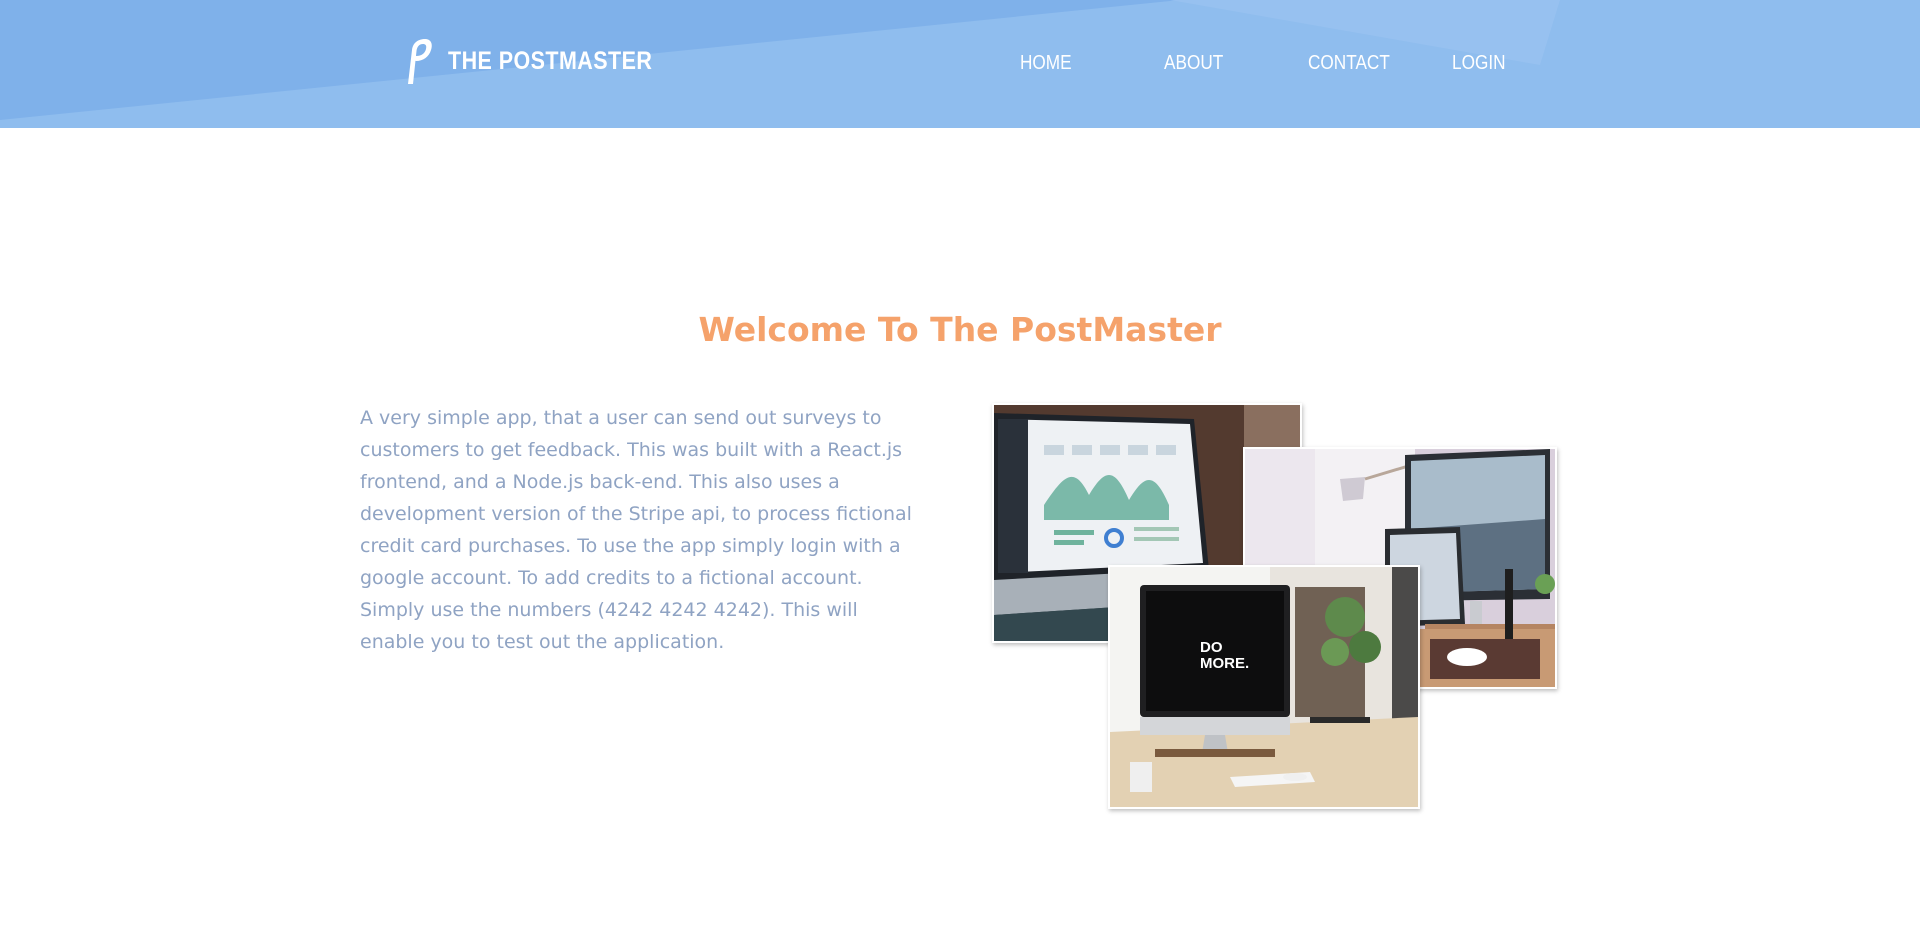  I want to click on site-header: THE POSTMASTER HOME ABOUT CONTACT LOGIN, so click(960, 64).